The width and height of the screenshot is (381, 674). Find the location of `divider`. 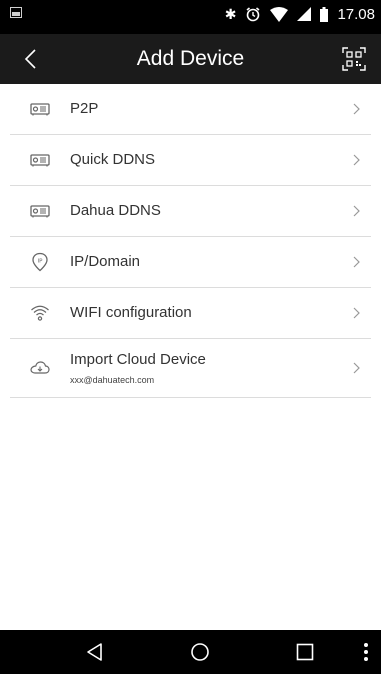

divider is located at coordinates (190, 397).